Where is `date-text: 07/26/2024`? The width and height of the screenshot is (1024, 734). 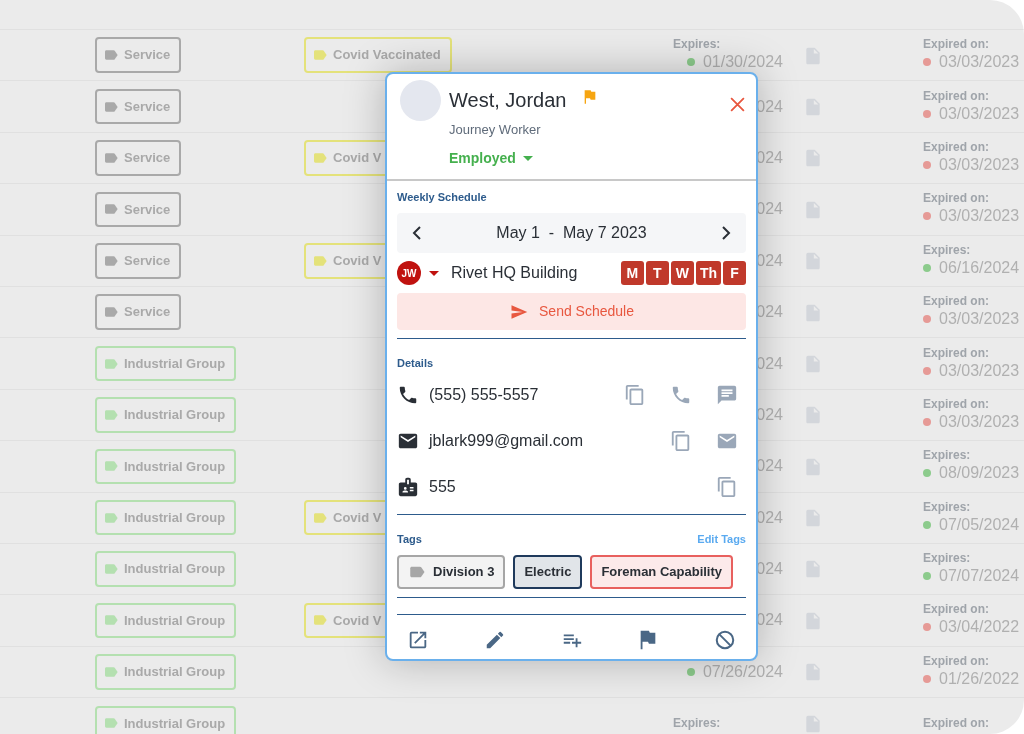
date-text: 07/26/2024 is located at coordinates (742, 671).